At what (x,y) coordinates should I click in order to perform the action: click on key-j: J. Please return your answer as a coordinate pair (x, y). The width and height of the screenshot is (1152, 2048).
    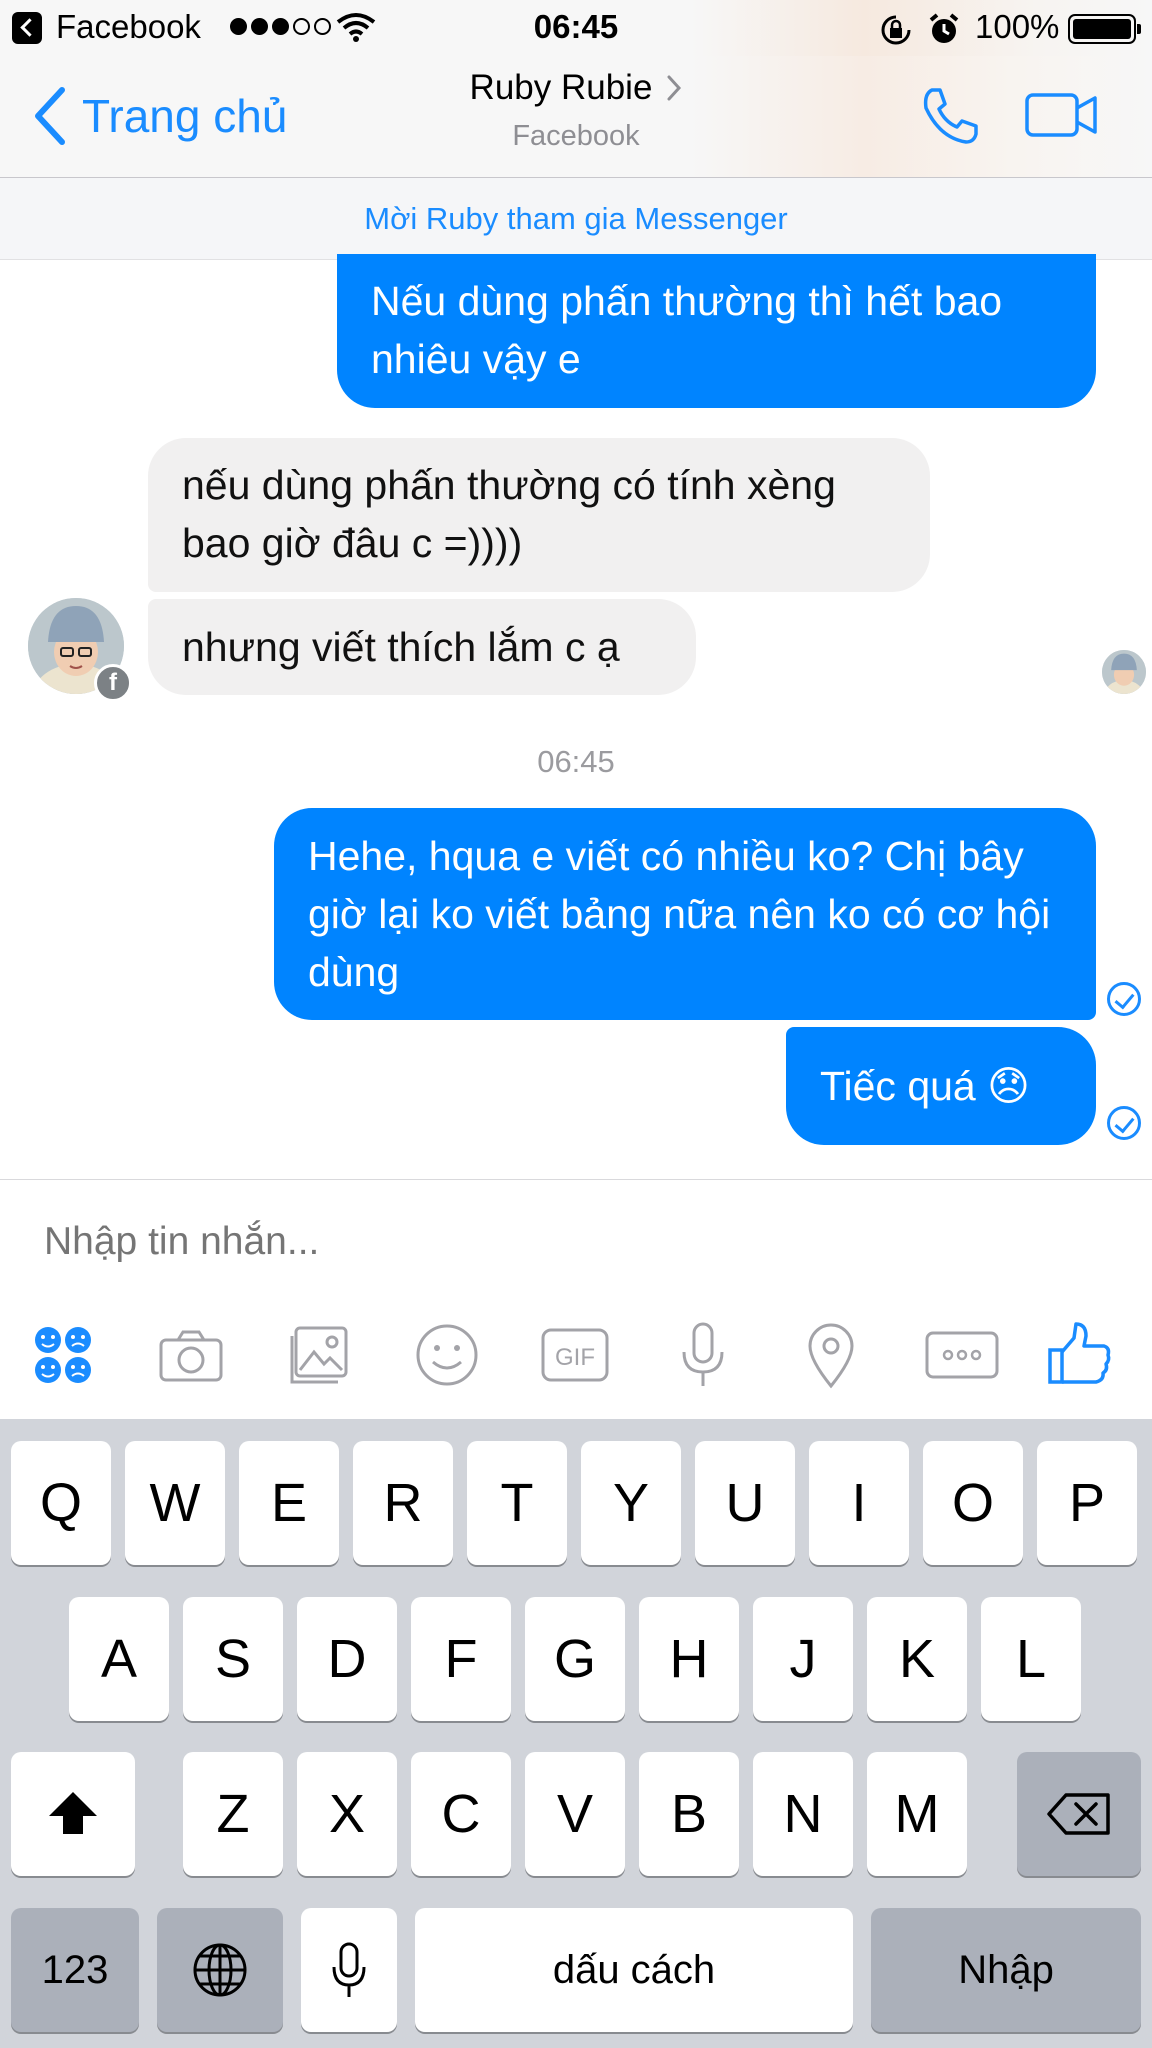
    Looking at the image, I should click on (803, 1659).